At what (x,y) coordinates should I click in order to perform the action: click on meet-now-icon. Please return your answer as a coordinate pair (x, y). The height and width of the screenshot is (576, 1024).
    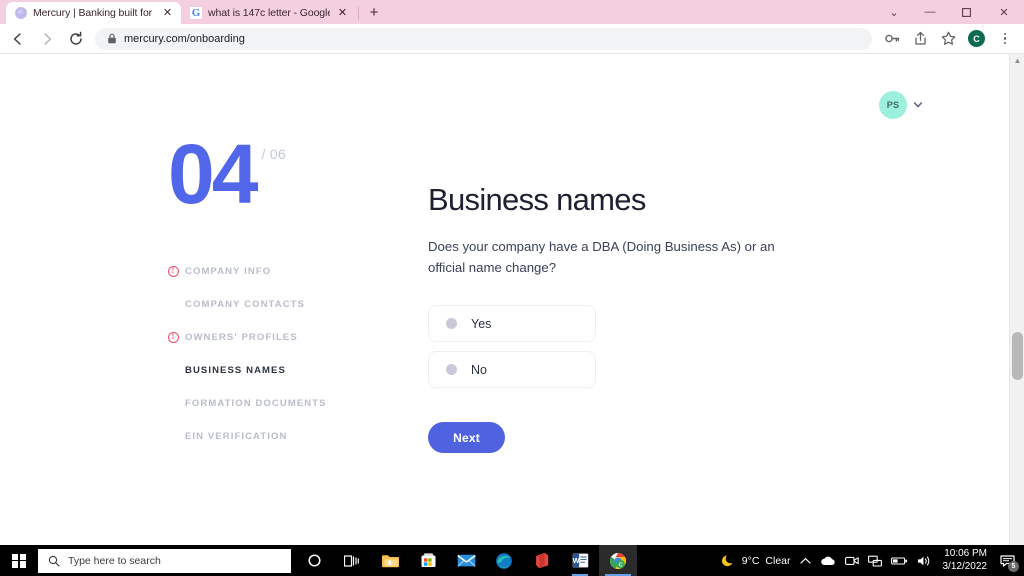
    Looking at the image, I should click on (851, 560).